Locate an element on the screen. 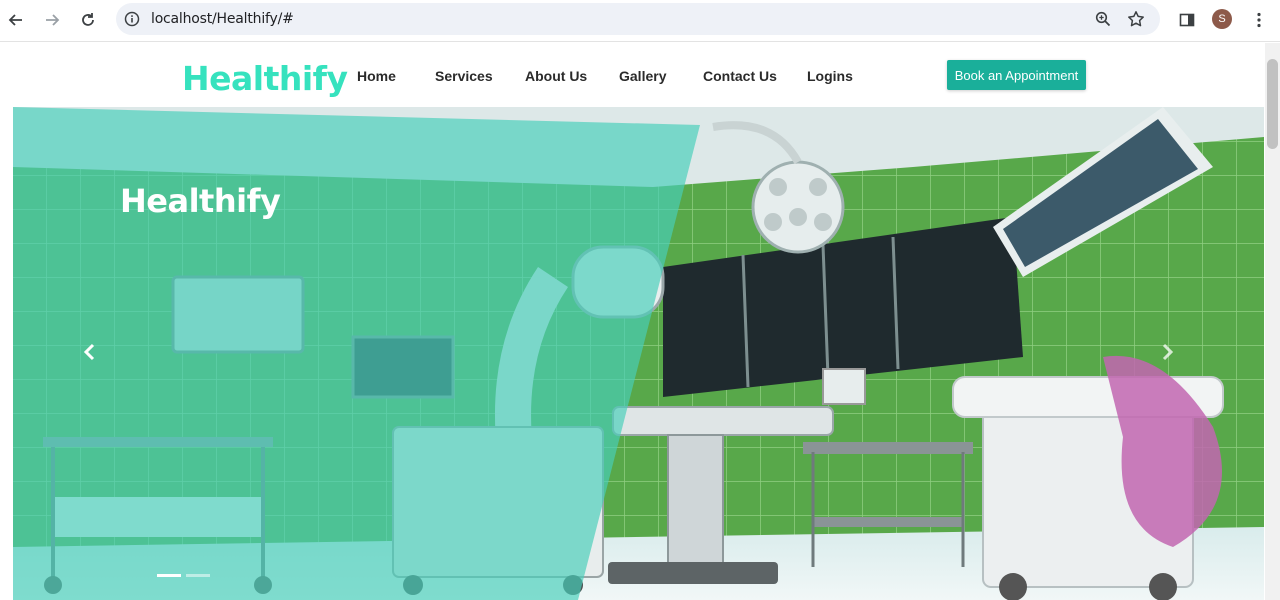  url-text: localhost/Healthify/# is located at coordinates (222, 19).